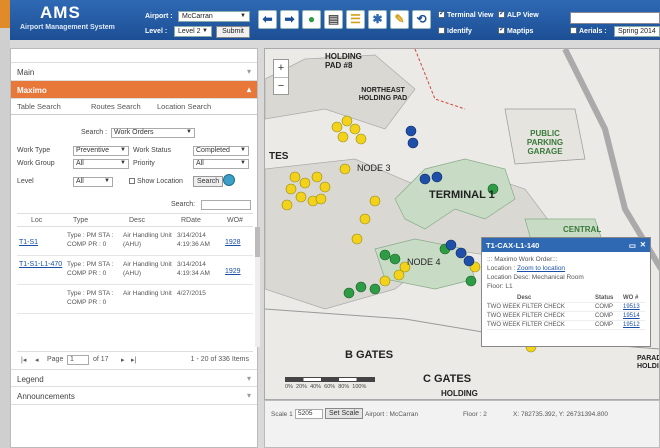  What do you see at coordinates (78, 360) in the screenshot?
I see `page-input: 1` at bounding box center [78, 360].